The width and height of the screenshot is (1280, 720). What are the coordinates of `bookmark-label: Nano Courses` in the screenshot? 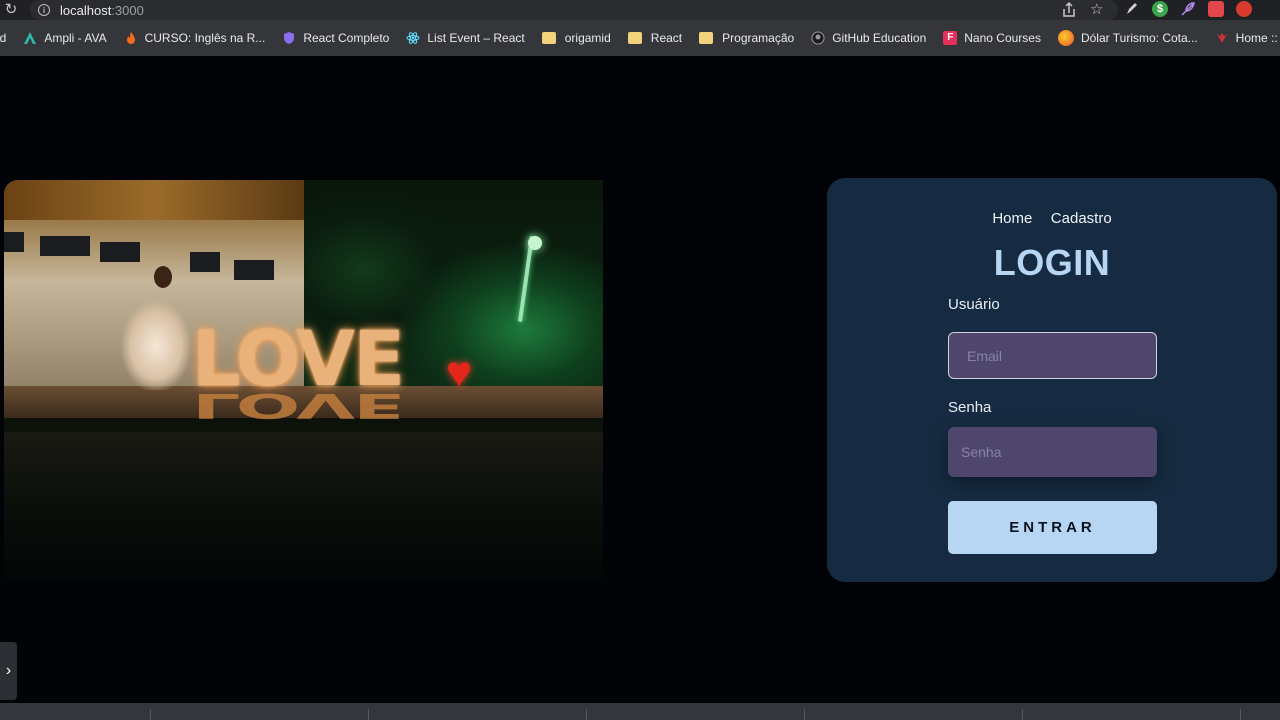 It's located at (1002, 38).